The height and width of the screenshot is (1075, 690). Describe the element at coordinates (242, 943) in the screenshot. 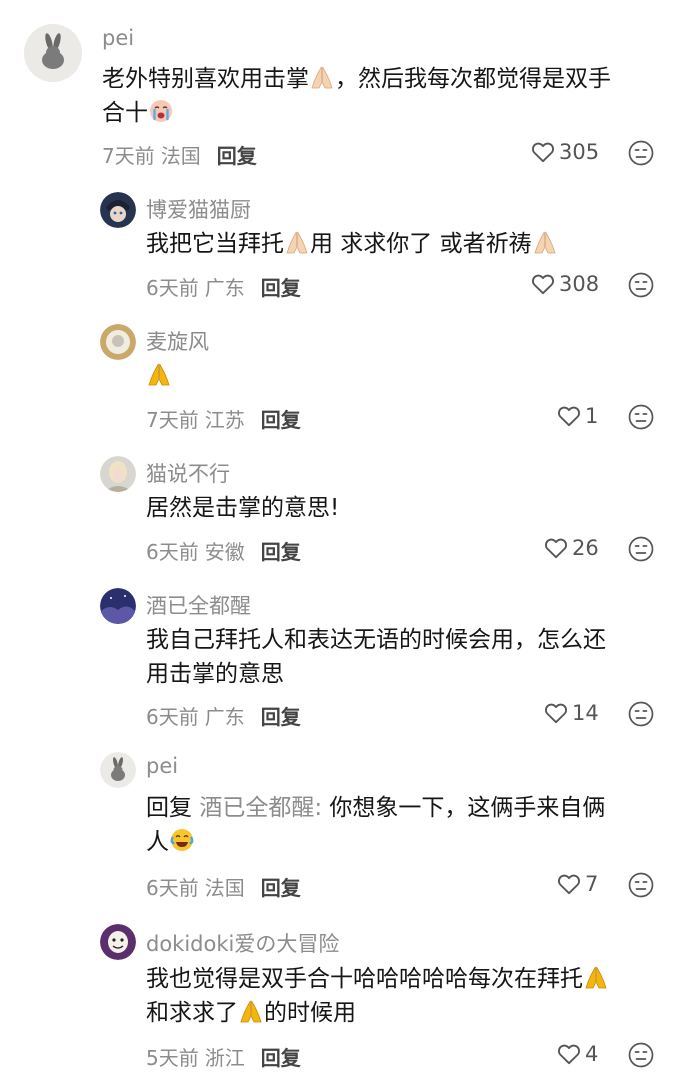

I see `username: dokidoki爱の大冒险` at that location.